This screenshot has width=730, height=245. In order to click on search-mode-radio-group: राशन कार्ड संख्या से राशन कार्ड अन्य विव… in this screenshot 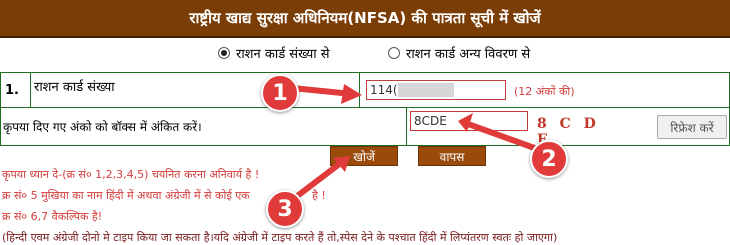, I will do `click(365, 54)`.